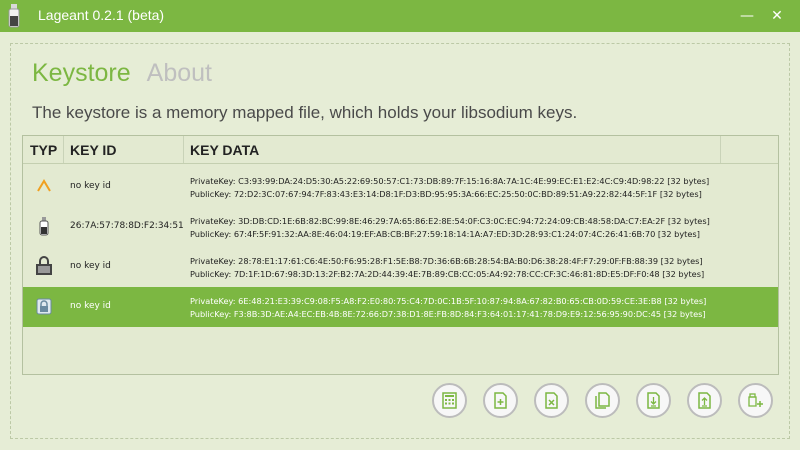 Image resolution: width=800 pixels, height=450 pixels. I want to click on calculator-icon, so click(449, 400).